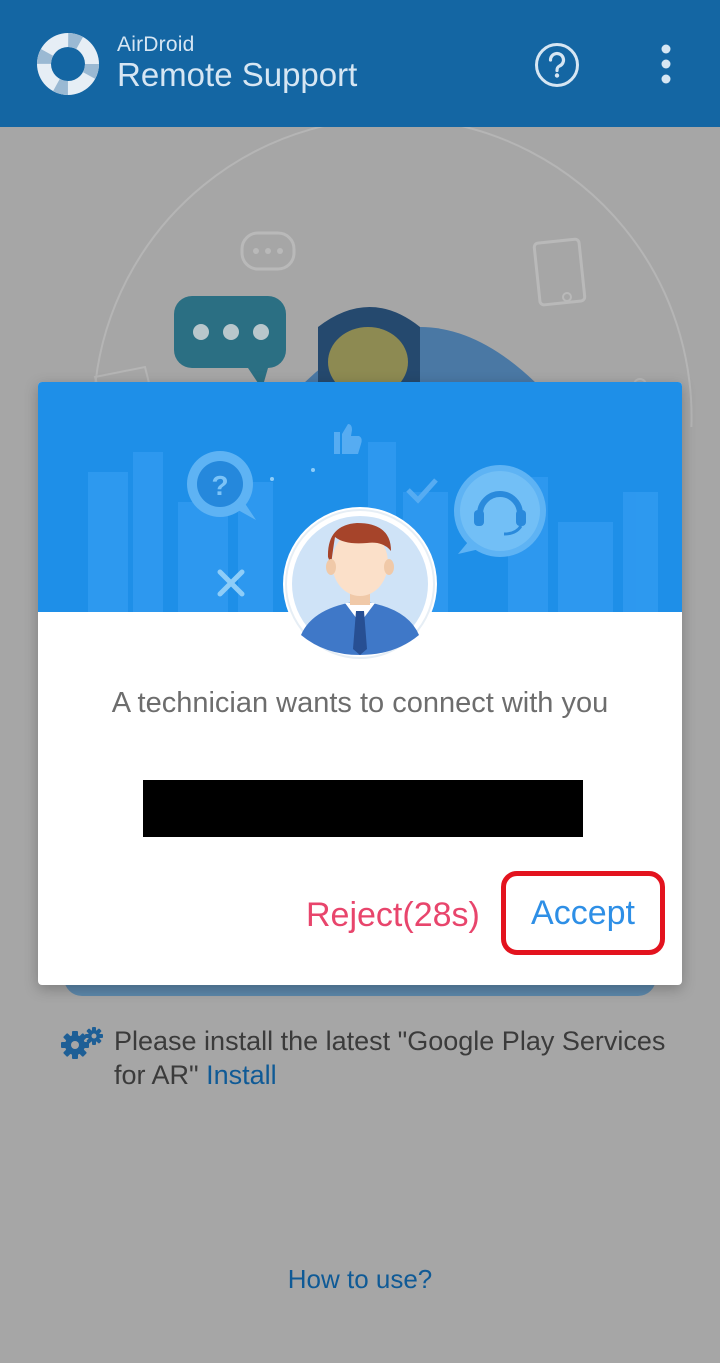 Image resolution: width=720 pixels, height=1363 pixels. I want to click on more-options-icon, so click(666, 65).